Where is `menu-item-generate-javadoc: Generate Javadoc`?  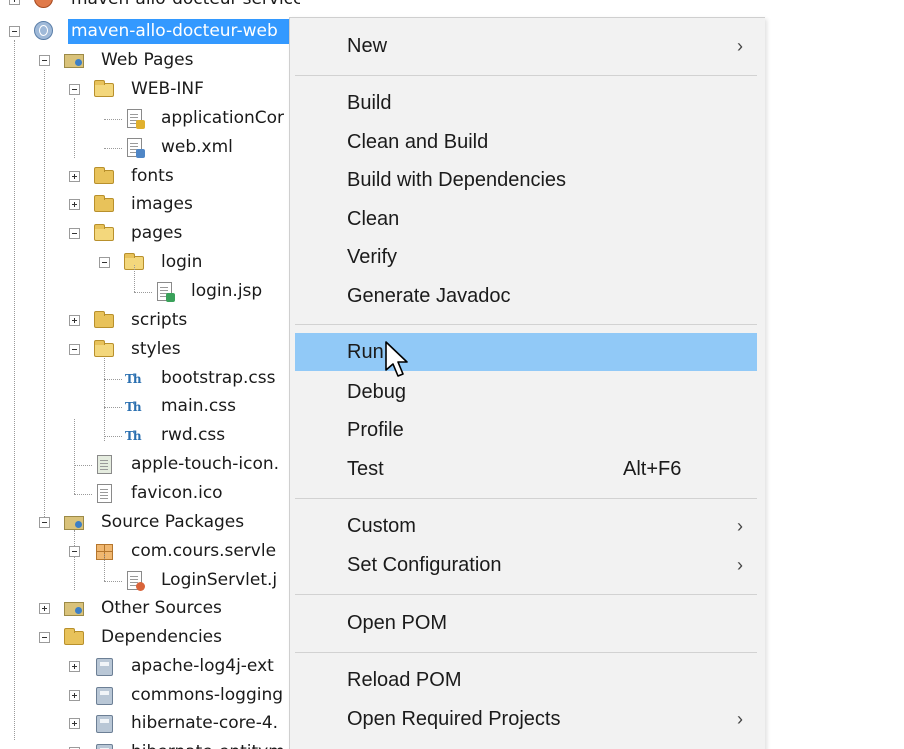 menu-item-generate-javadoc: Generate Javadoc is located at coordinates (526, 296).